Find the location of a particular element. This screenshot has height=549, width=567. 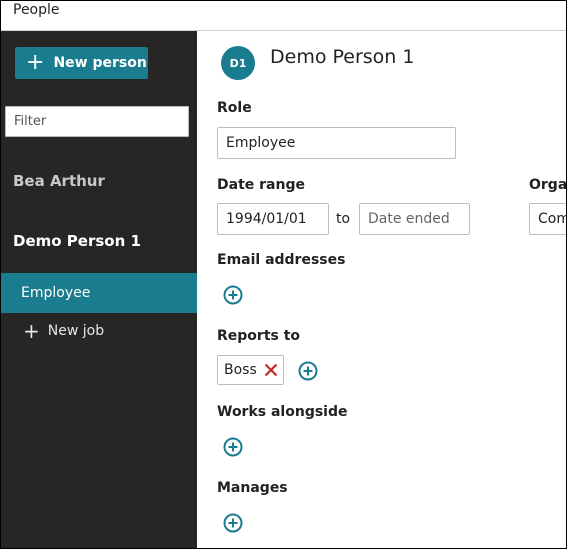

remove-icon is located at coordinates (271, 370).